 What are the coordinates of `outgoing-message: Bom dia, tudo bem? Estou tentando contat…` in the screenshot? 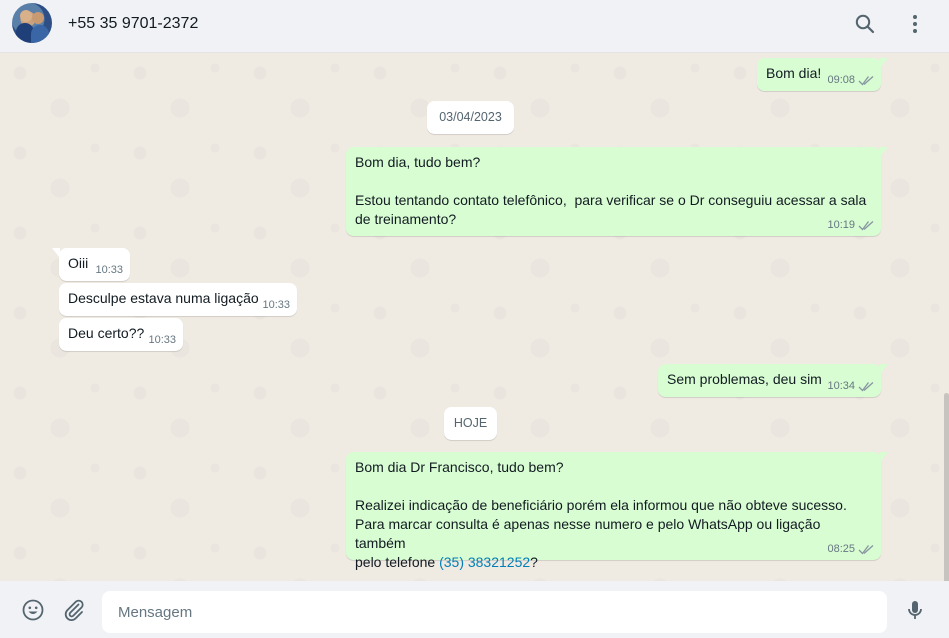 It's located at (617, 191).